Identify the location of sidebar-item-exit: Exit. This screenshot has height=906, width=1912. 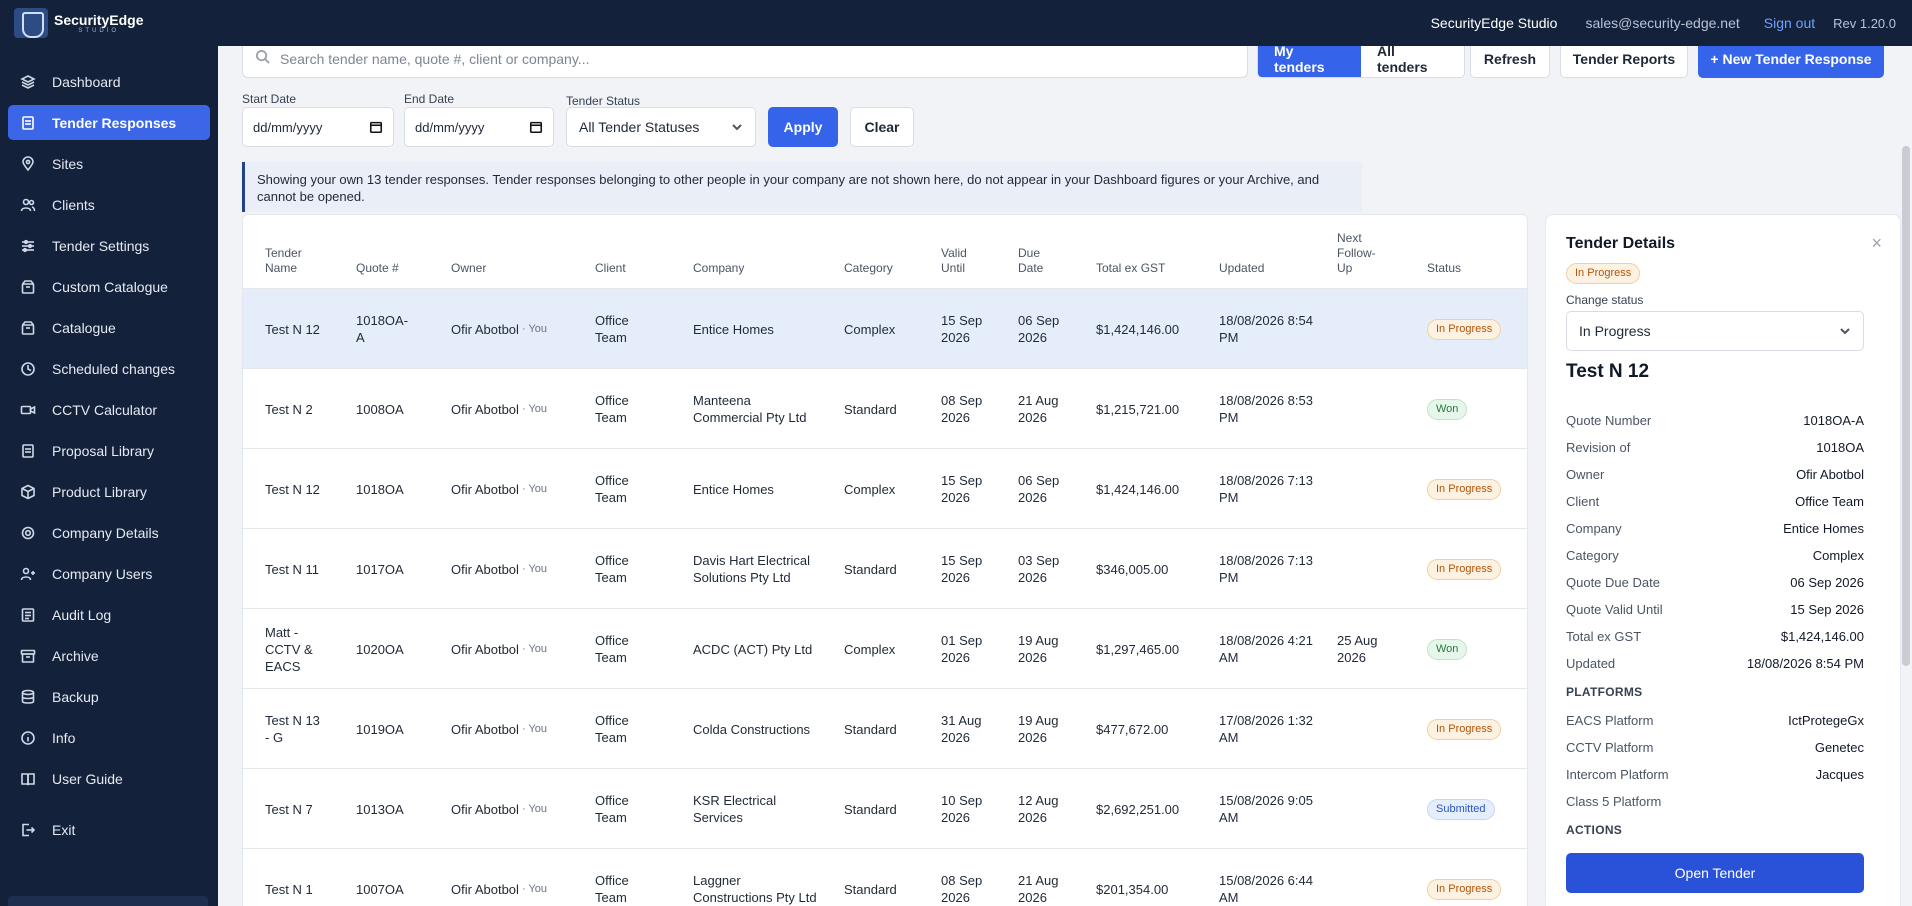
(109, 829).